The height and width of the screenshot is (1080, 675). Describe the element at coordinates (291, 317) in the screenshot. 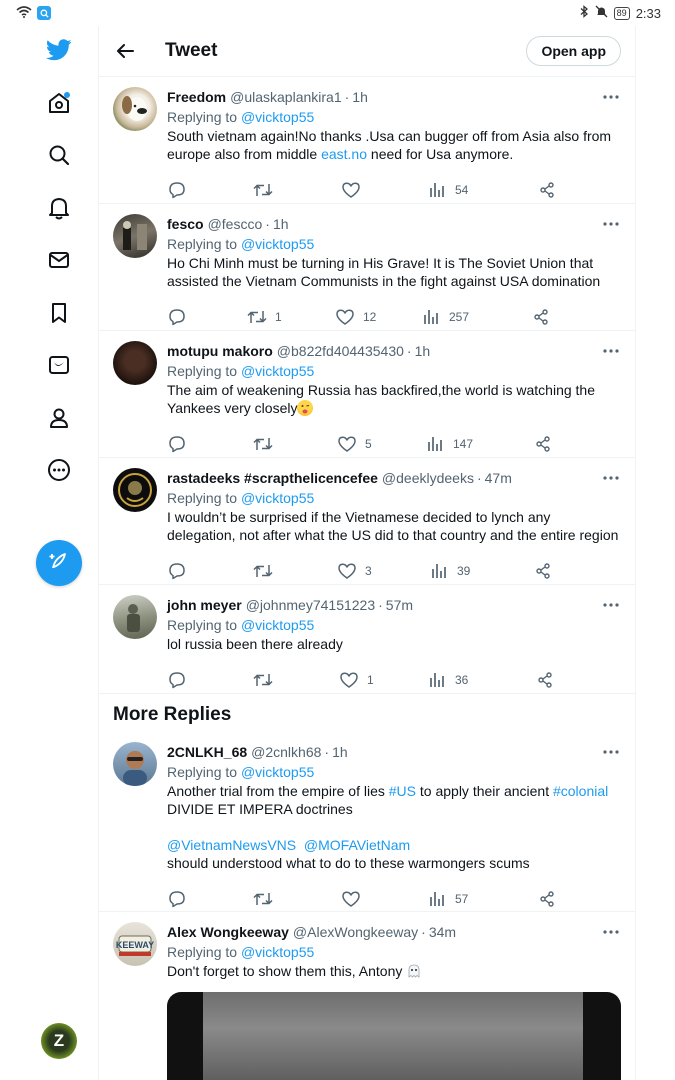

I see `retweet-button: 1` at that location.